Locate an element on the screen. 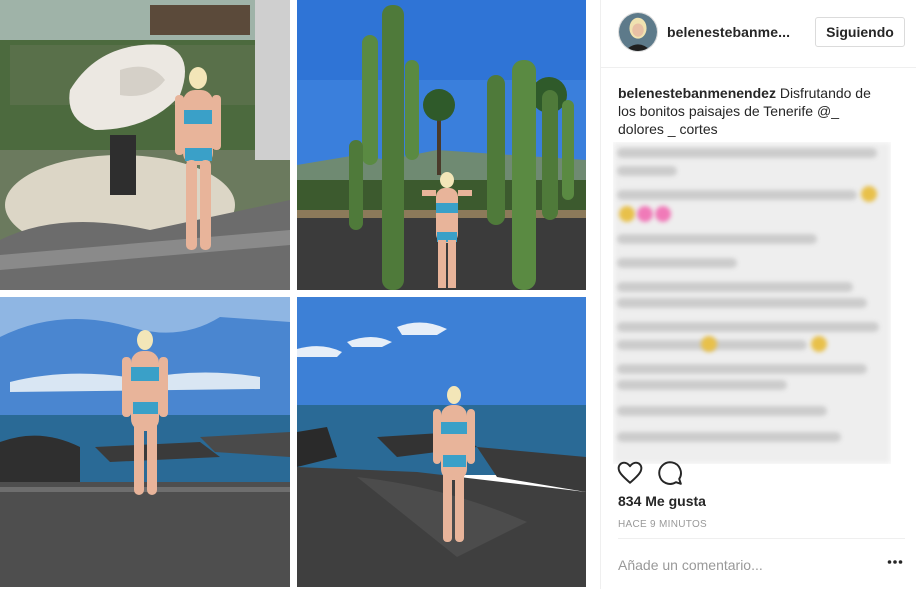  likes-count: 834 Me gusta is located at coordinates (662, 501).